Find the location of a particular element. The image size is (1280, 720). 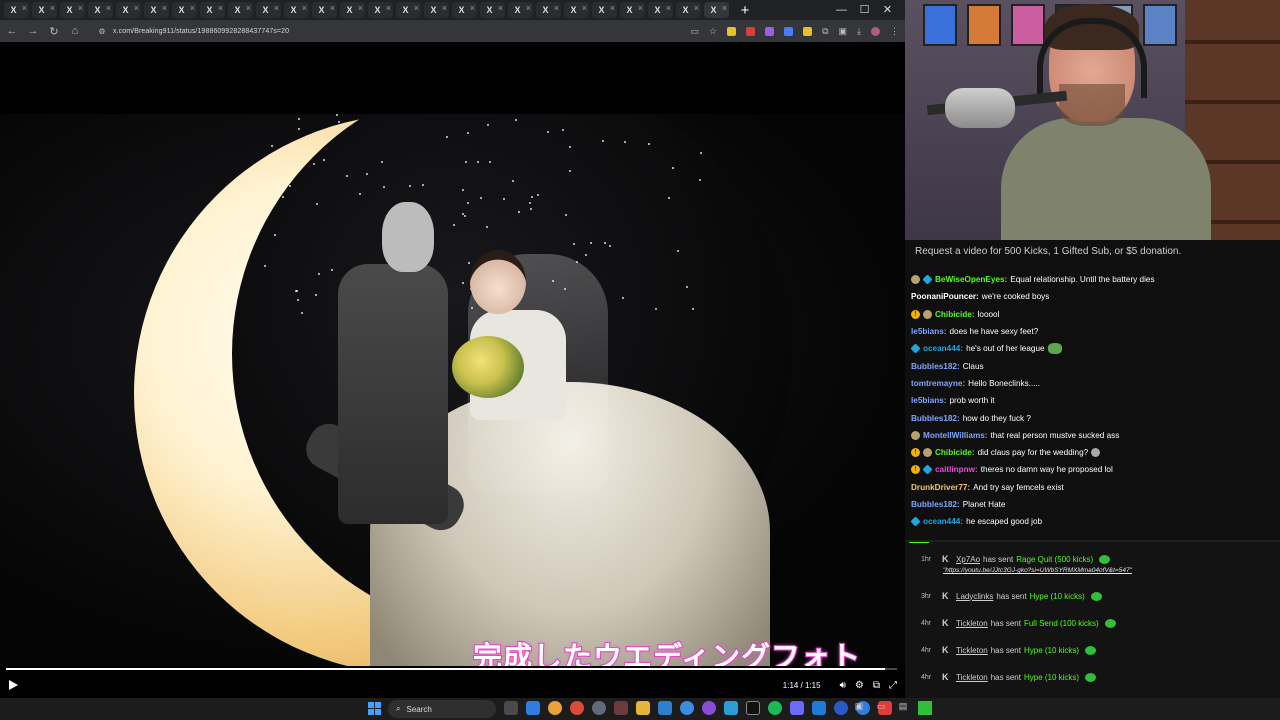

volume-icon: 🔊︎ is located at coordinates (843, 685).